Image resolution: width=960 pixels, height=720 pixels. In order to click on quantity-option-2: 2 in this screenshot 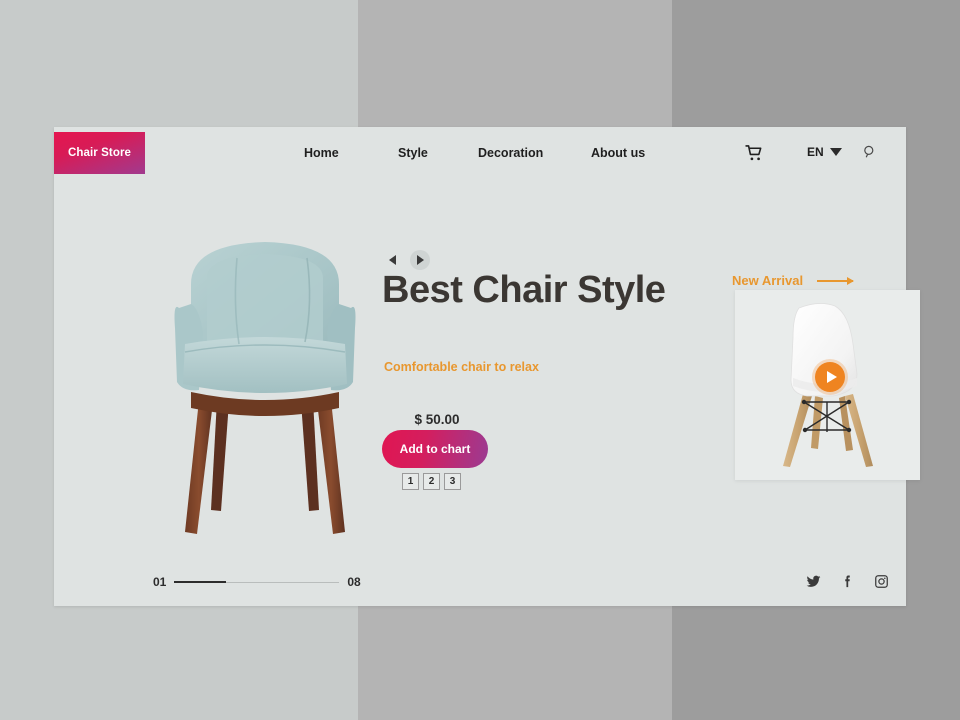, I will do `click(431, 481)`.